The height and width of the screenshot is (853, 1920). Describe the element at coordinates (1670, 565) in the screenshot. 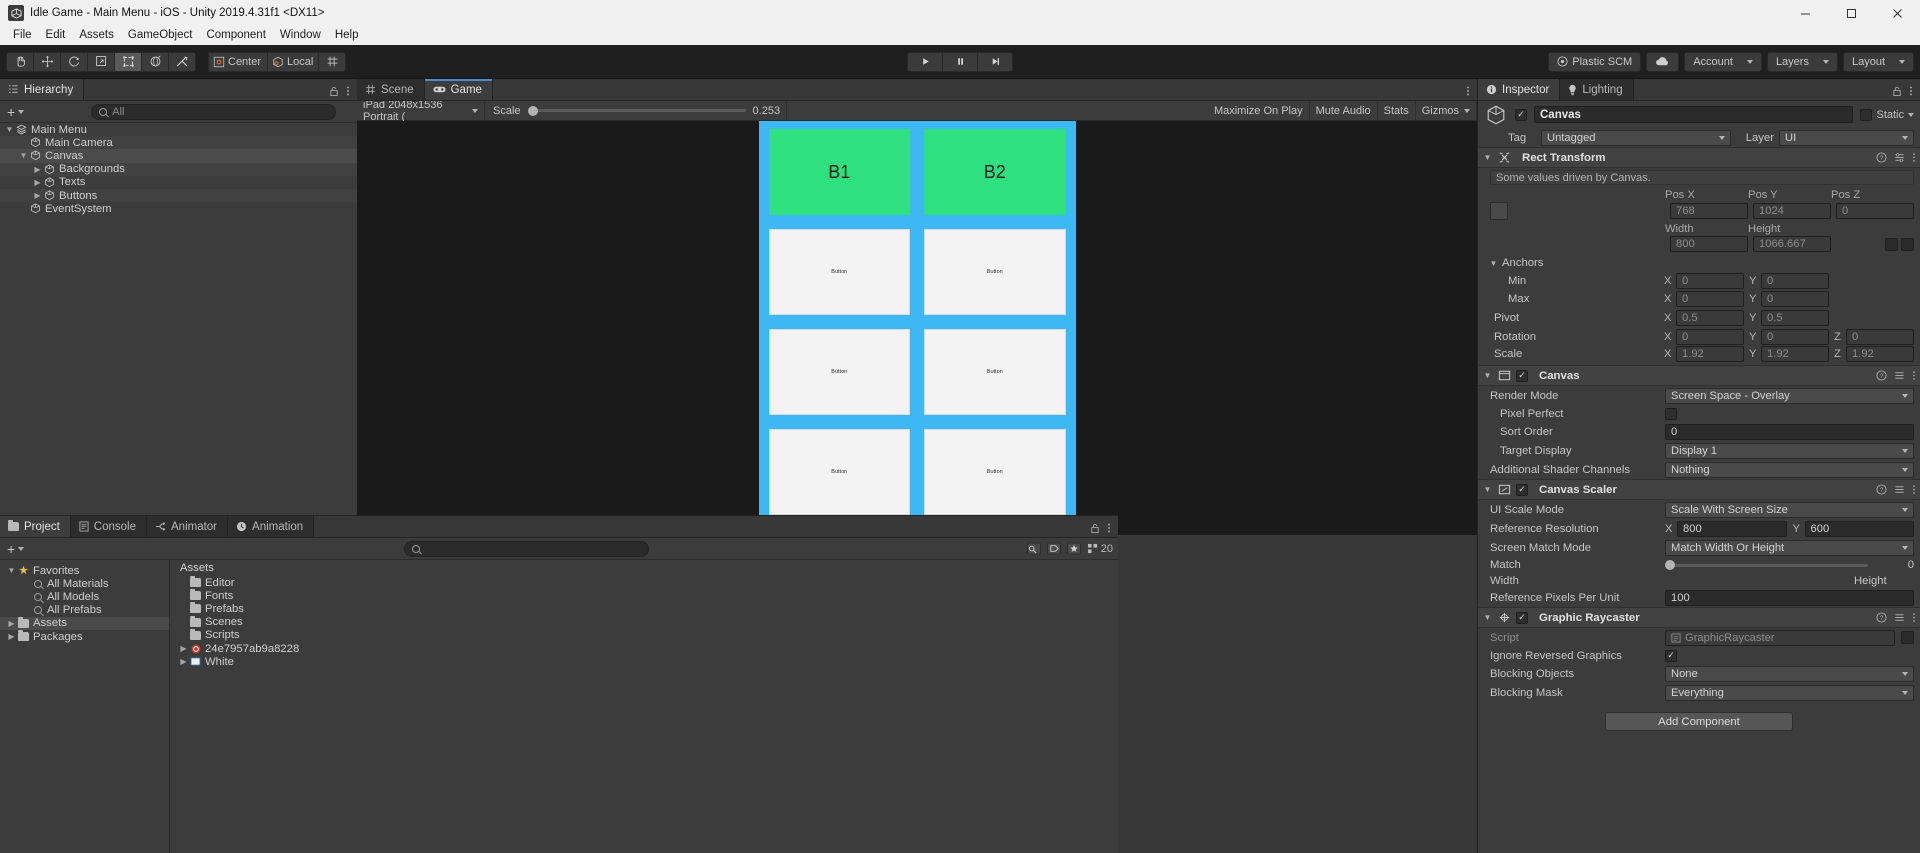

I see `match-slider-knob` at that location.